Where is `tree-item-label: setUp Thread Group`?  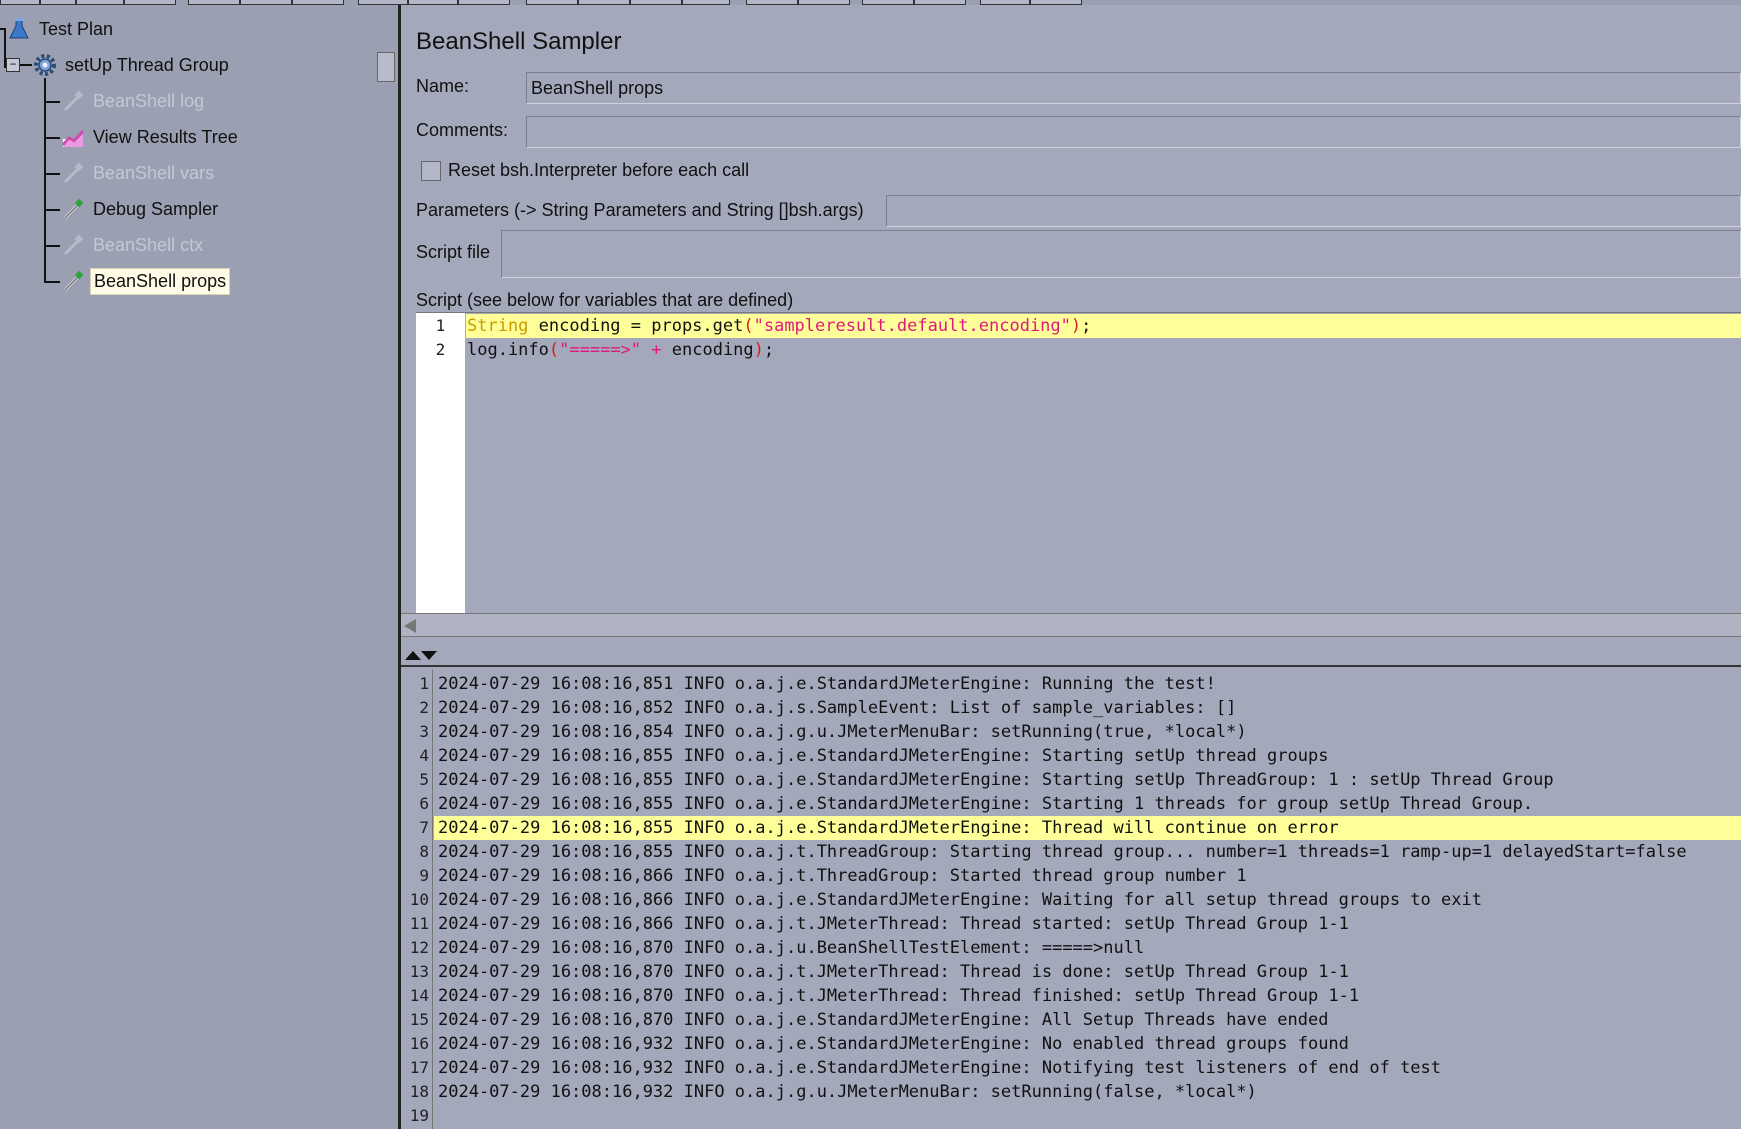
tree-item-label: setUp Thread Group is located at coordinates (147, 64).